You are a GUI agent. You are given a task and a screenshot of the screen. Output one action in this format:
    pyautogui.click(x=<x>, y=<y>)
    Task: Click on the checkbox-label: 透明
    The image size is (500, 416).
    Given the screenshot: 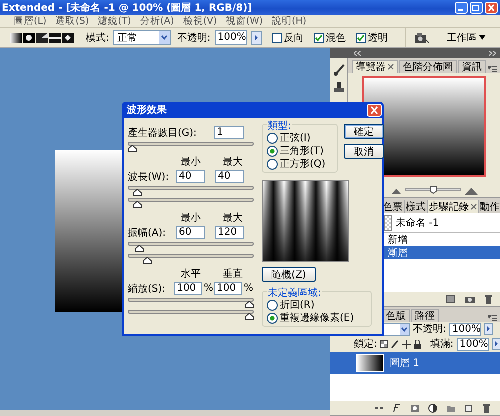 What is the action you would take?
    pyautogui.click(x=378, y=37)
    